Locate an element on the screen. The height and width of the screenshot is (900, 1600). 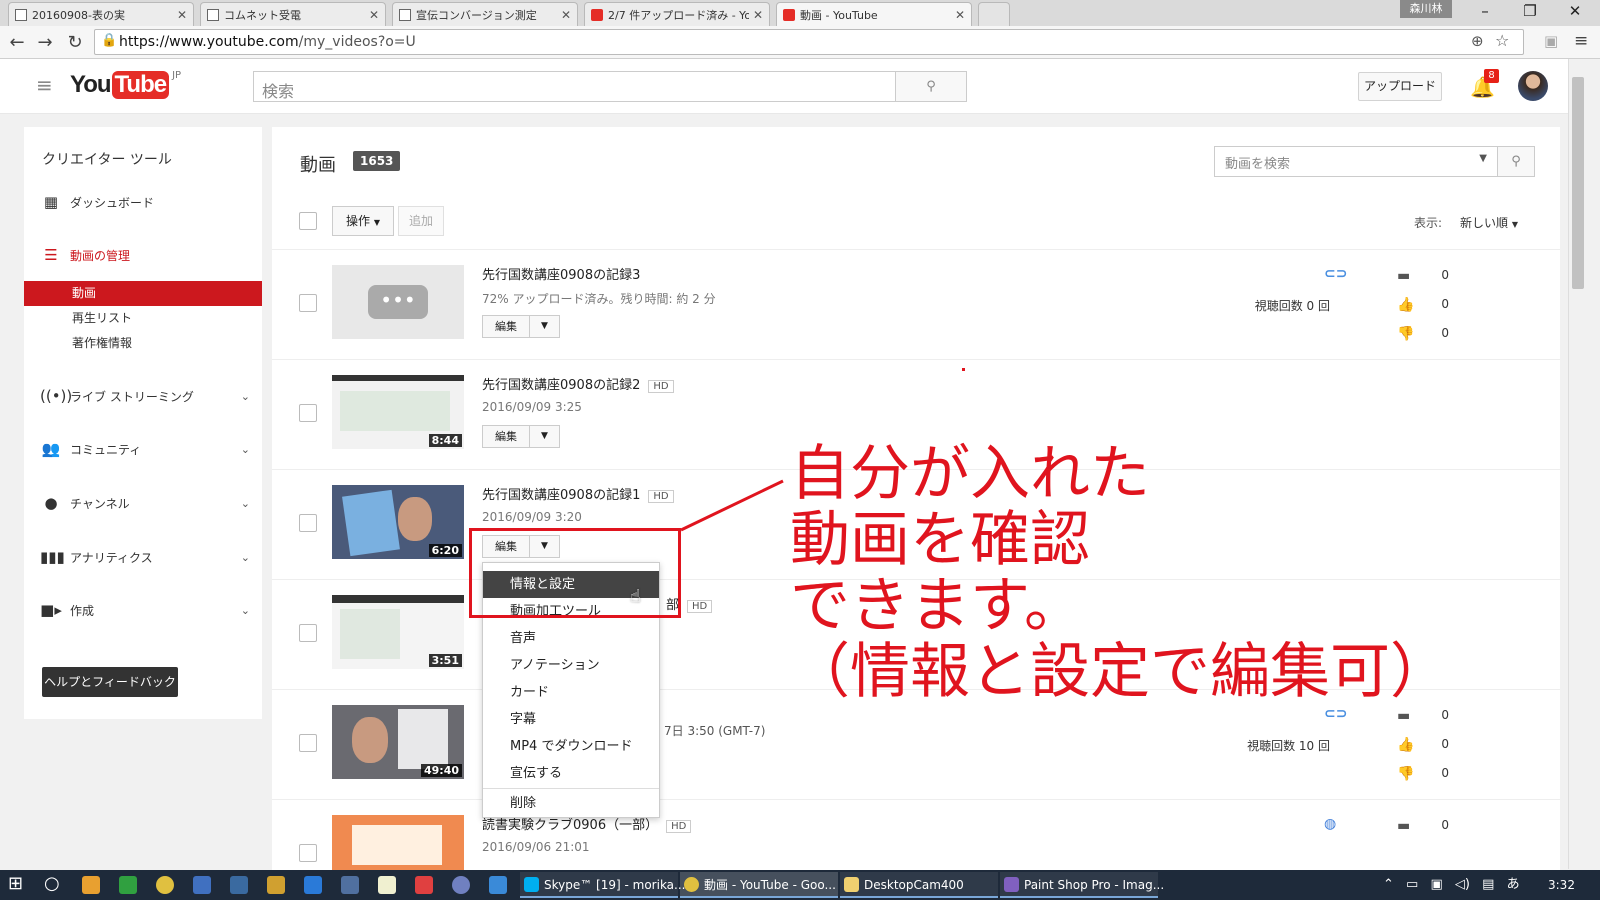
chrome-icon is located at coordinates (165, 885).